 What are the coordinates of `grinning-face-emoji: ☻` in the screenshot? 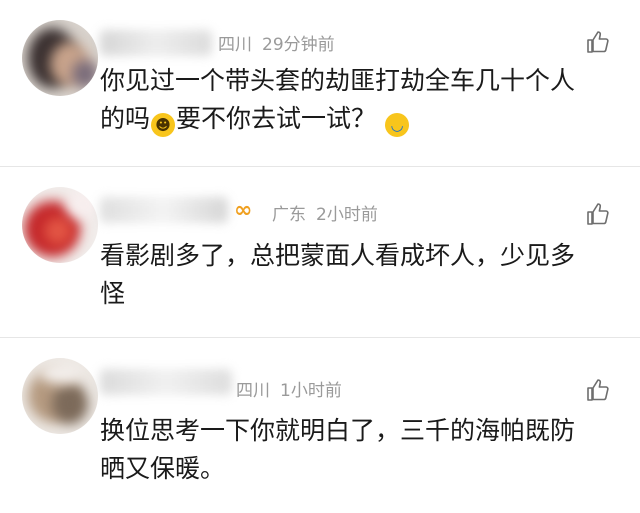 It's located at (163, 125).